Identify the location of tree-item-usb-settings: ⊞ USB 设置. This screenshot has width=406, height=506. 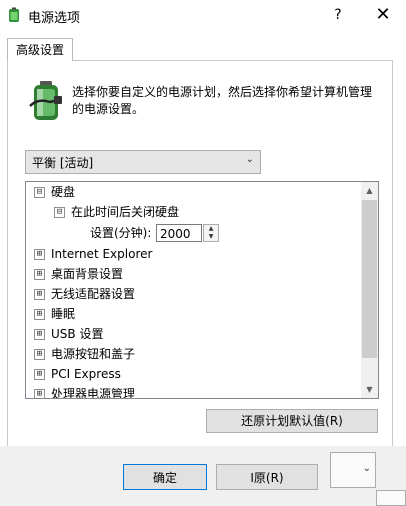
(68, 334).